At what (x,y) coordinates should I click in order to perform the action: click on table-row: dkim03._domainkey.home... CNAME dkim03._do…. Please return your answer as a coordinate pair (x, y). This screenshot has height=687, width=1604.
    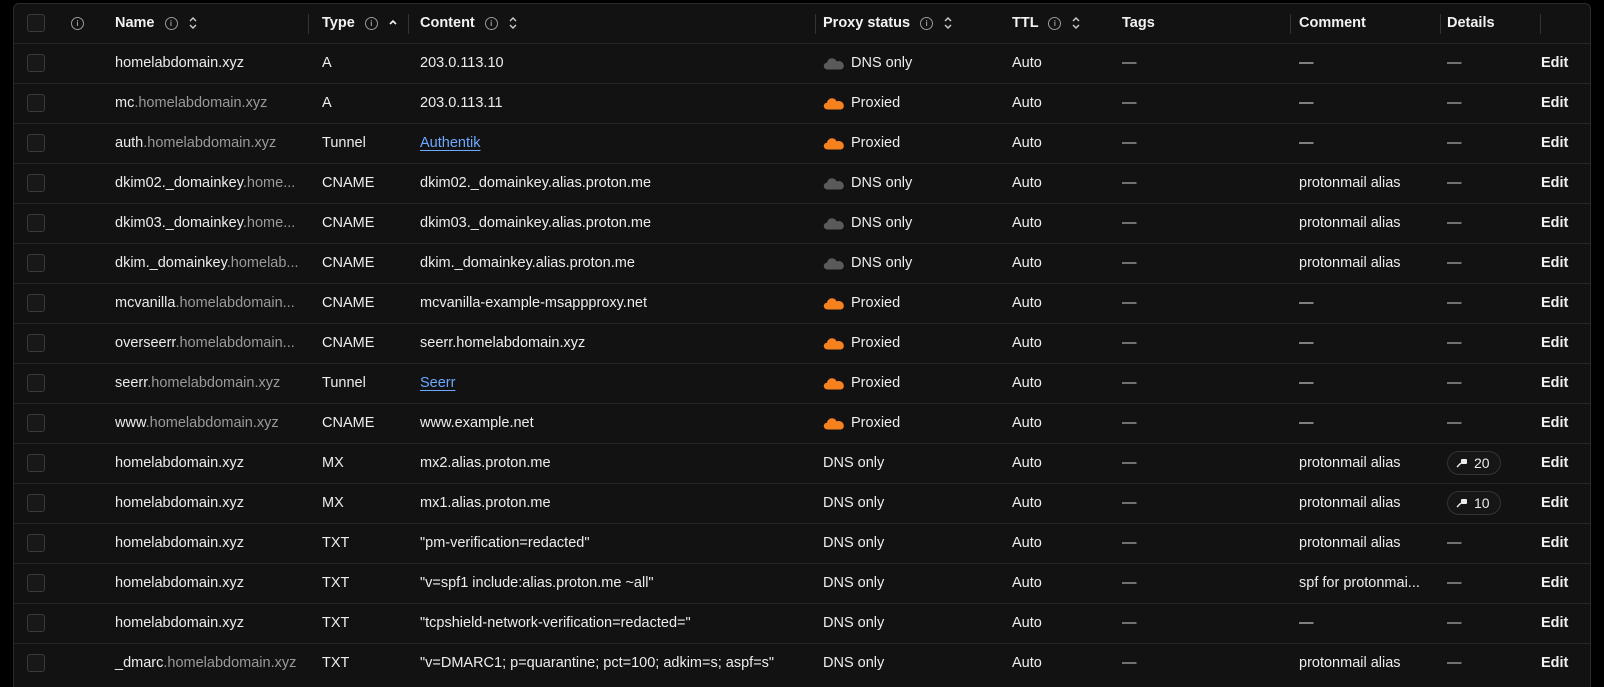
    Looking at the image, I should click on (802, 223).